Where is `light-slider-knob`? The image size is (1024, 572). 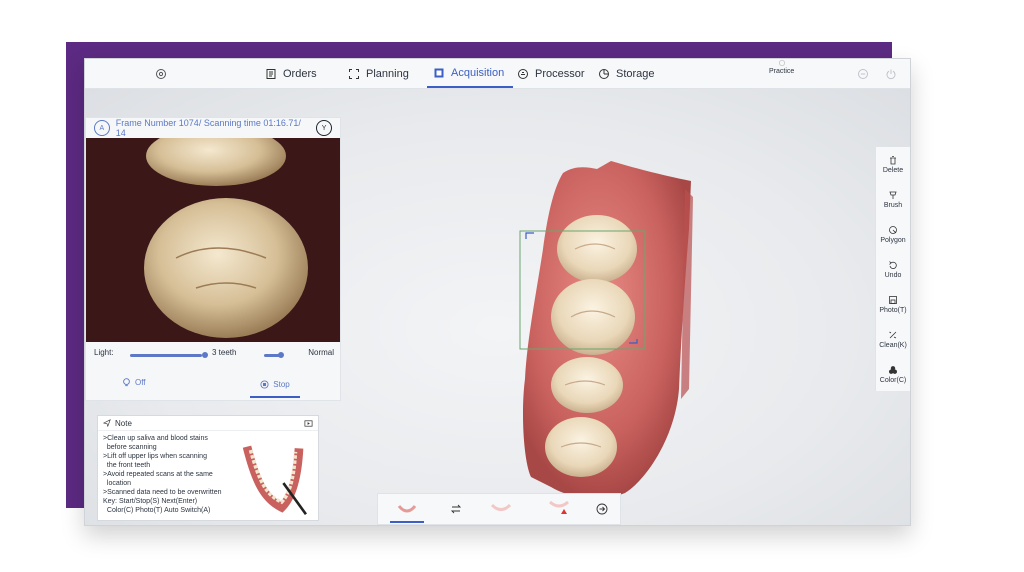
light-slider-knob is located at coordinates (205, 355).